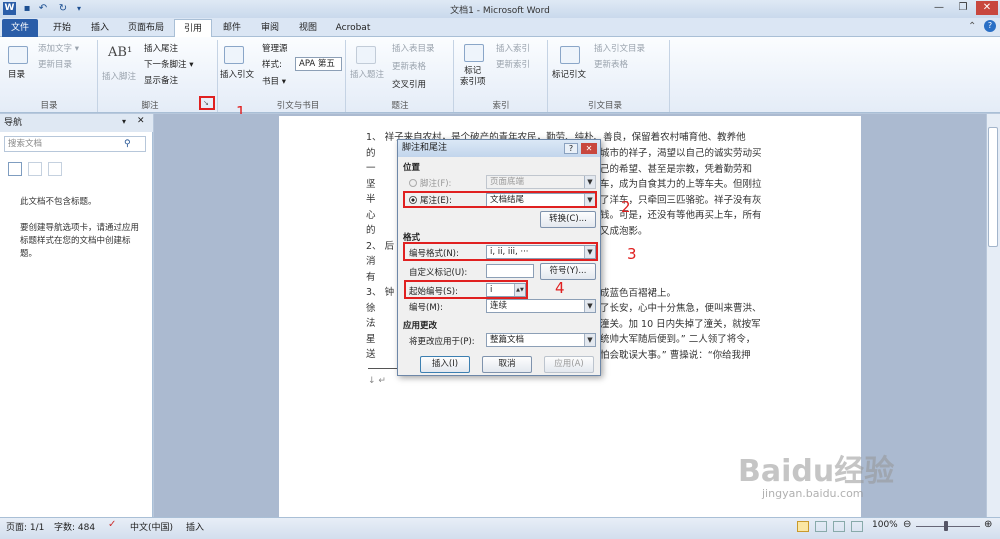  Describe the element at coordinates (624, 231) in the screenshot. I see `document-line-right: 又成泡影。` at that location.